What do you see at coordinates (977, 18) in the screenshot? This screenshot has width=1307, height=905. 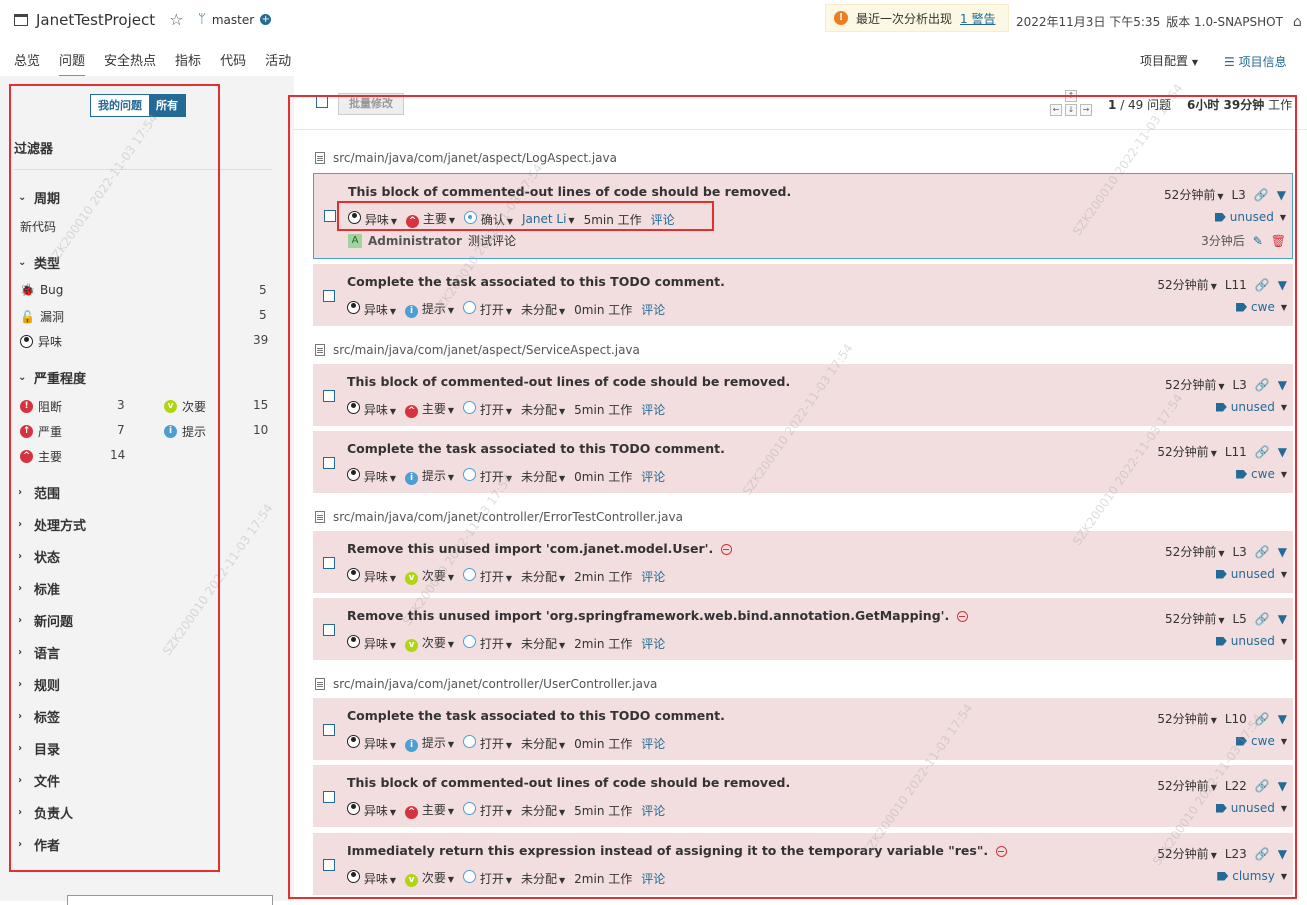 I see `warning-link: 1 警告` at bounding box center [977, 18].